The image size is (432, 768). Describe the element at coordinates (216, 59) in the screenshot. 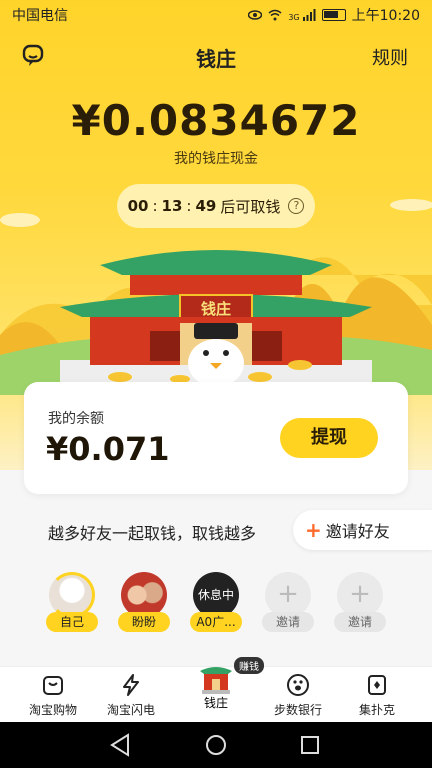

I see `page-title: 钱庄` at that location.